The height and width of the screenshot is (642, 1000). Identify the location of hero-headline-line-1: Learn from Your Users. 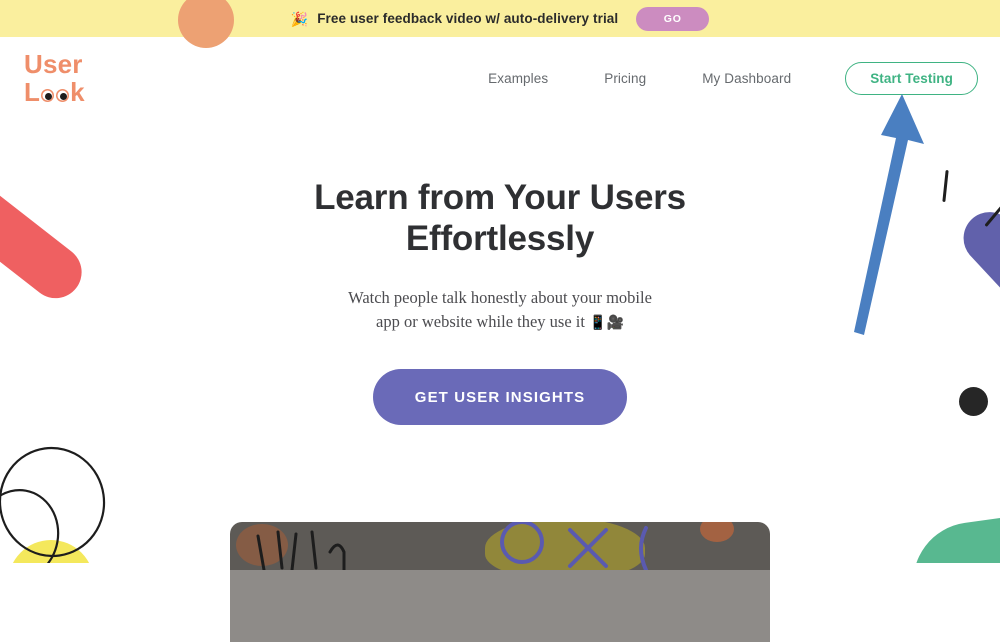
(500, 197).